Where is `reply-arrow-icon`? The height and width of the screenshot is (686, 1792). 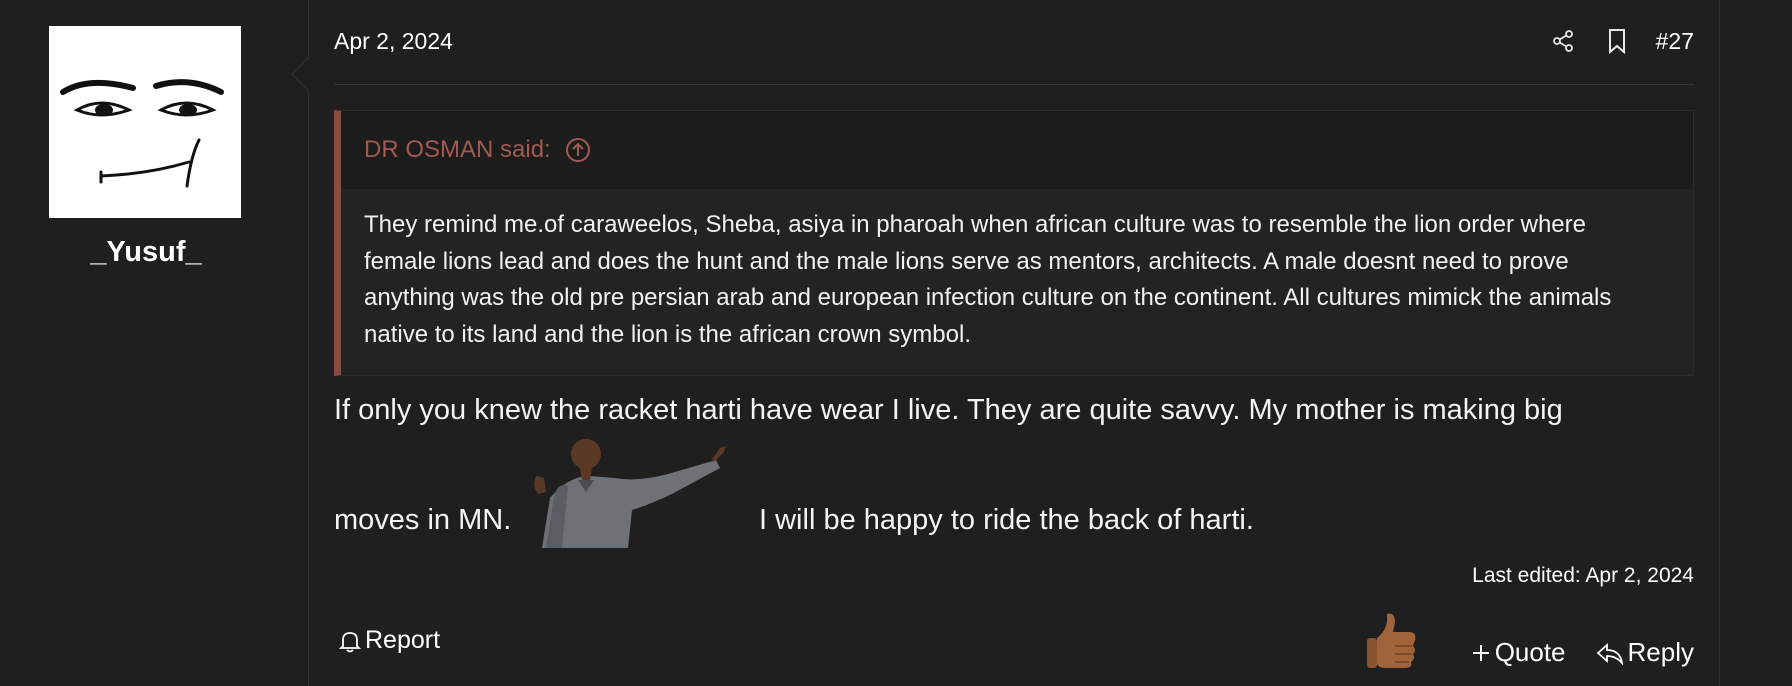
reply-arrow-icon is located at coordinates (1609, 653).